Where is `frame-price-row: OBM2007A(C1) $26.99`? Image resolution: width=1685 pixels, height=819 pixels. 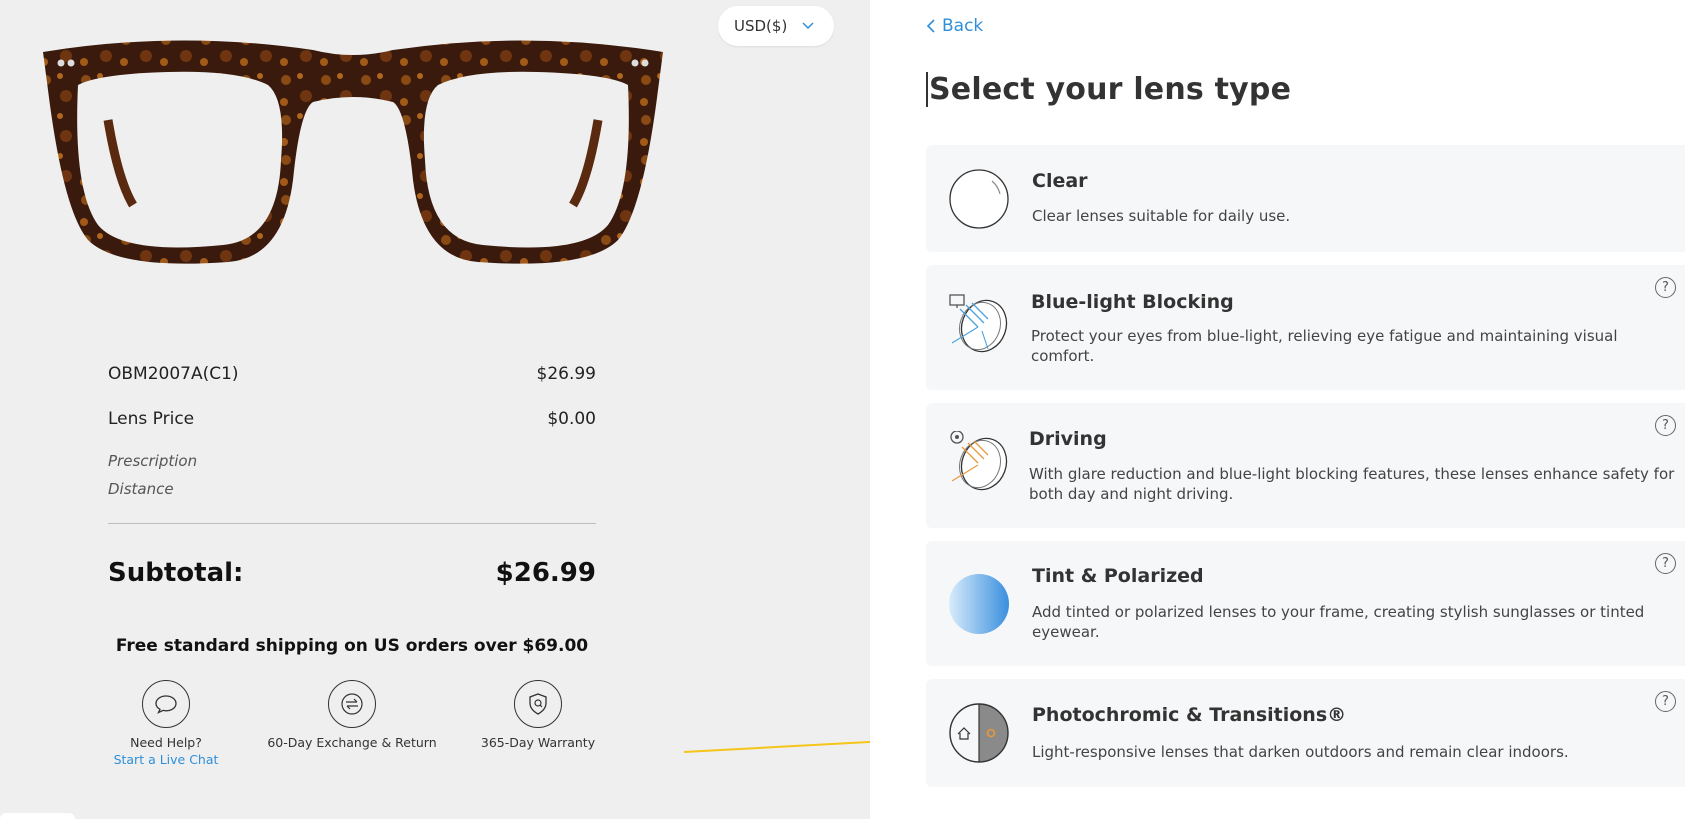
frame-price-row: OBM2007A(C1) $26.99 is located at coordinates (352, 374).